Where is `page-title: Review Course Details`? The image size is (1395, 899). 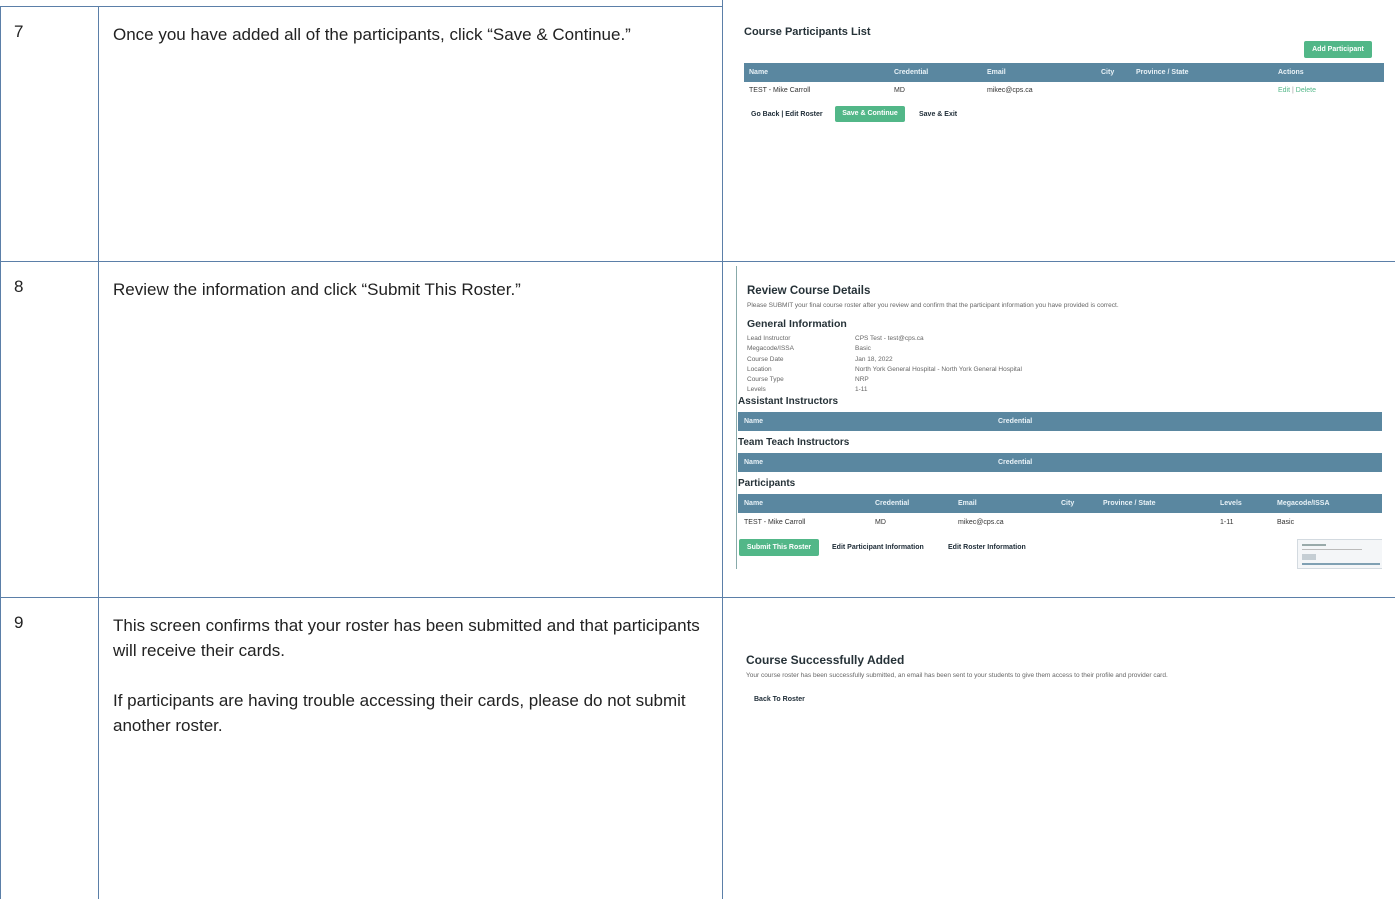
page-title: Review Course Details is located at coordinates (809, 291).